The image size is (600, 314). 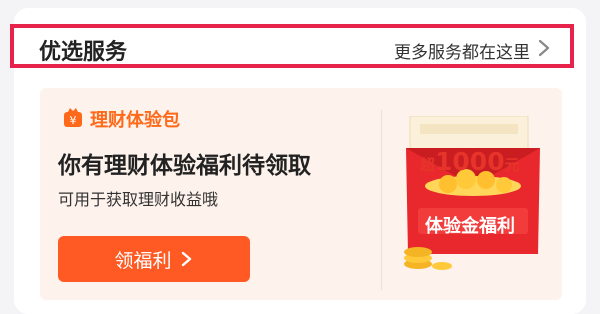 I want to click on promo-divider, so click(x=381, y=200).